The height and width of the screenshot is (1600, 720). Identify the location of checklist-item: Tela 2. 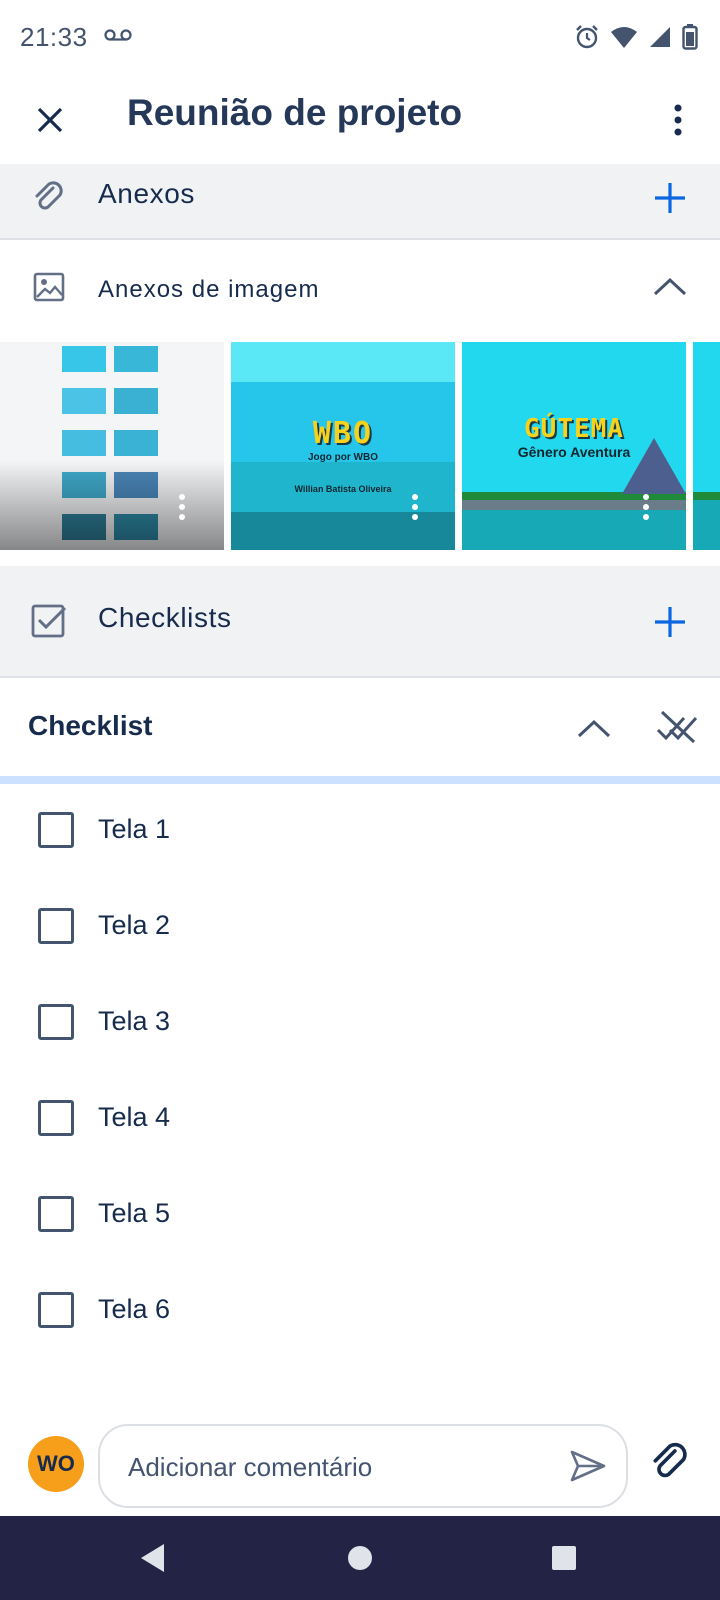
(360, 928).